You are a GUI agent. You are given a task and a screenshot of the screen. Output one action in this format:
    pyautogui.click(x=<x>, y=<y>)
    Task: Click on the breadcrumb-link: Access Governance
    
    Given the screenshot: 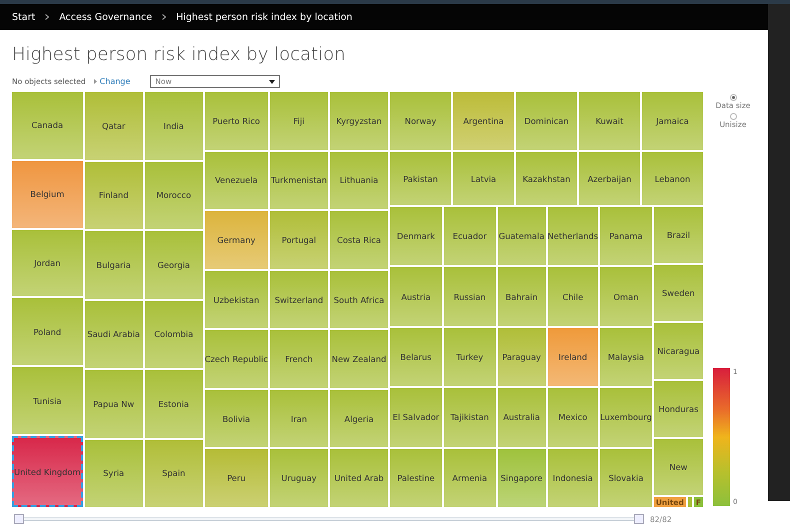 What is the action you would take?
    pyautogui.click(x=105, y=17)
    